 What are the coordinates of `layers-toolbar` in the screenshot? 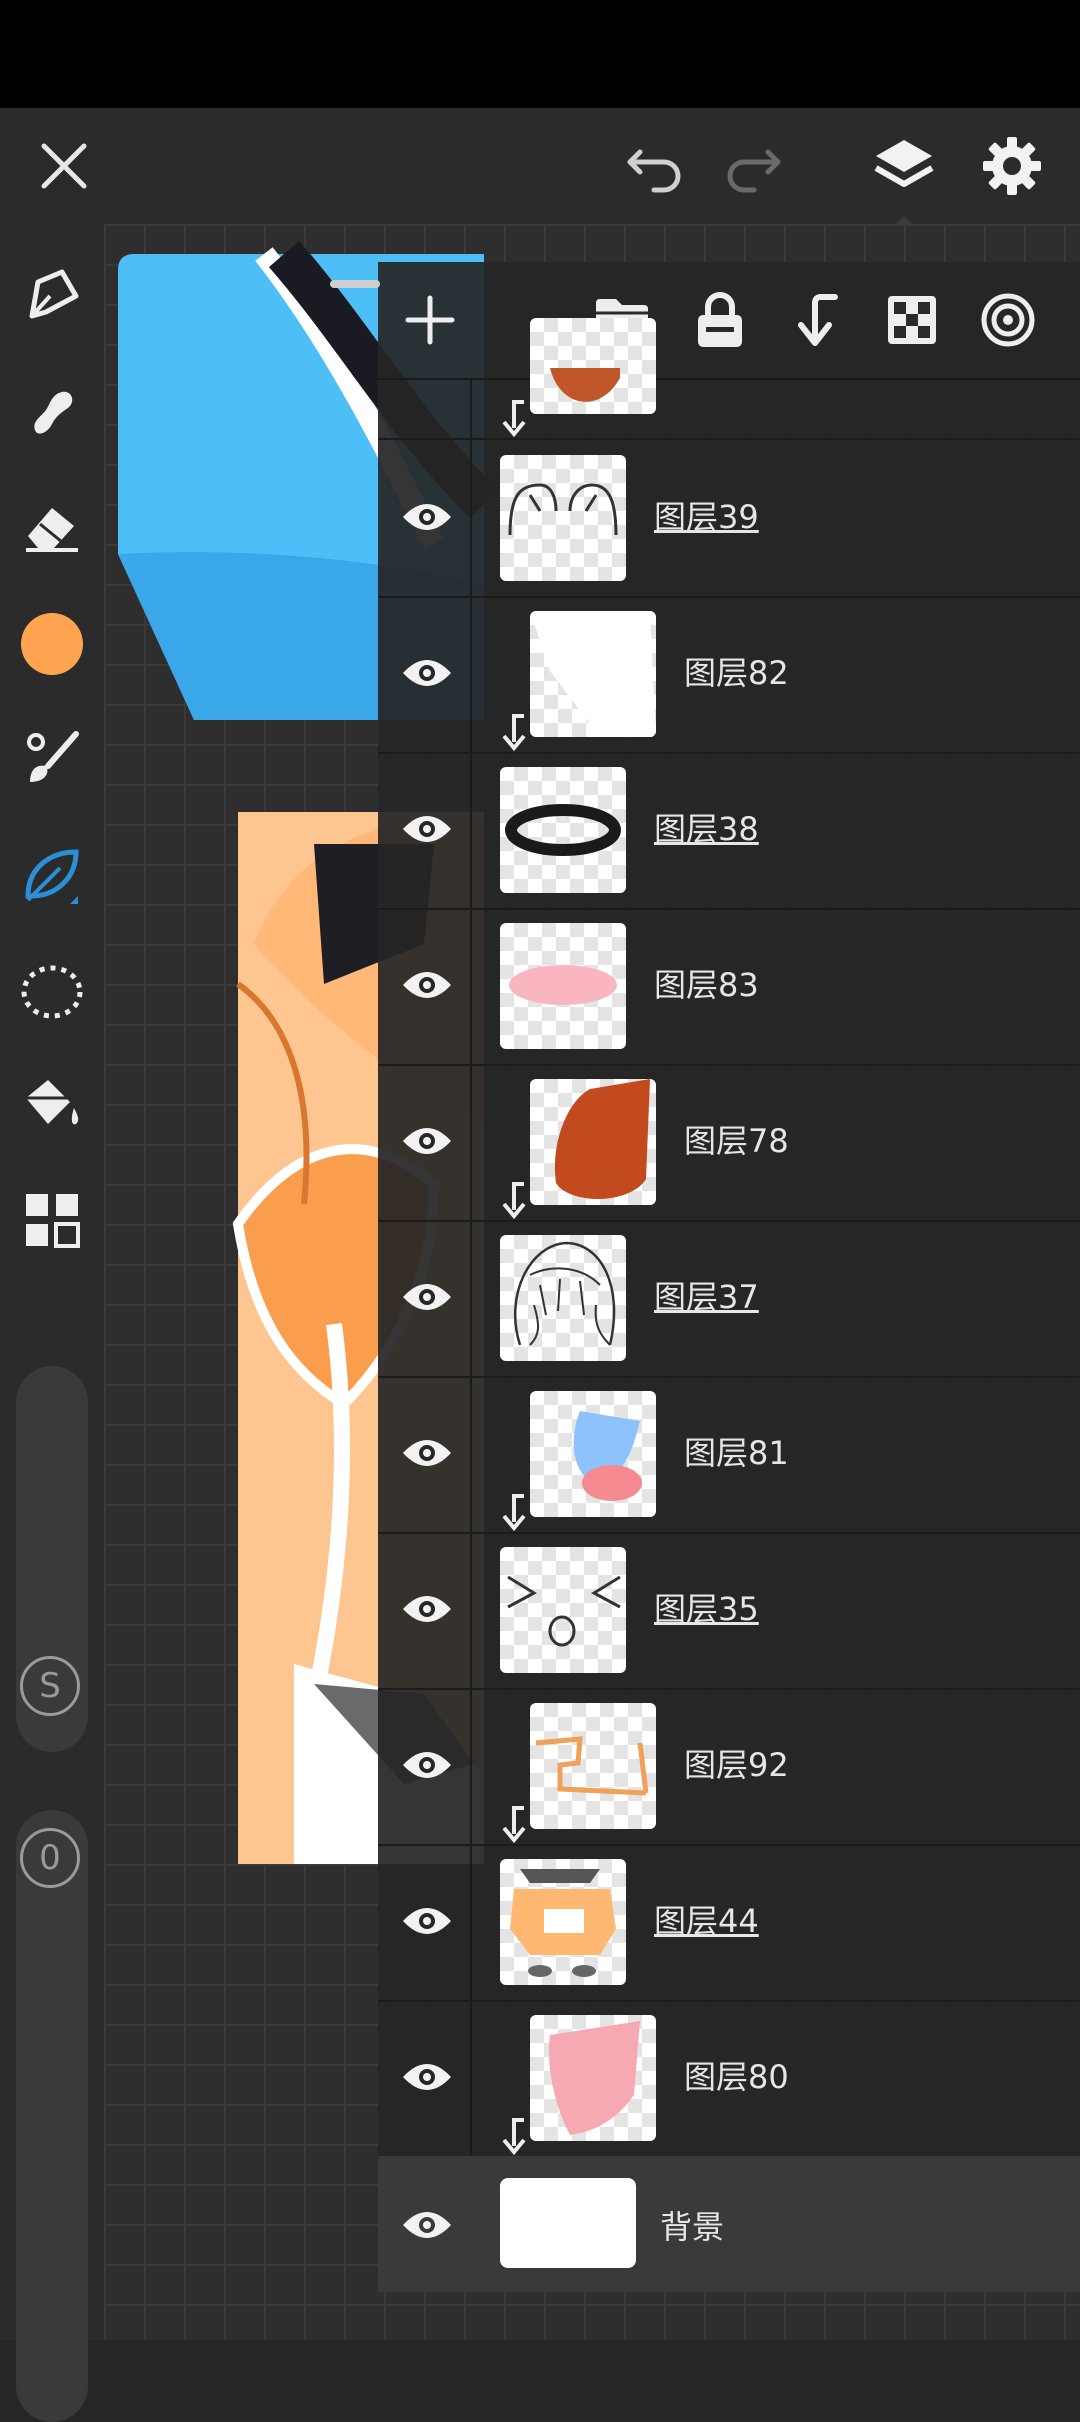 It's located at (729, 321).